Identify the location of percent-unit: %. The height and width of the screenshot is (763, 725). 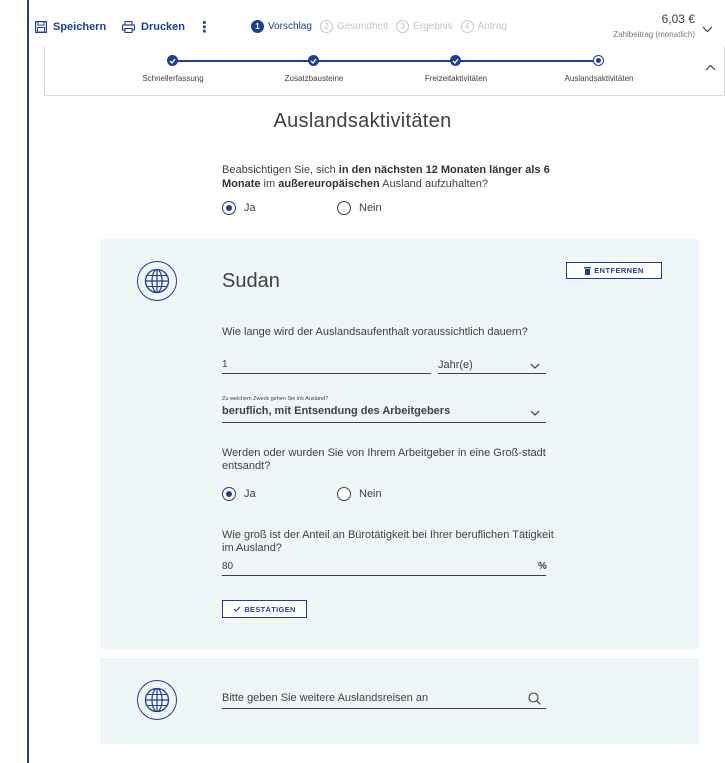
(542, 566).